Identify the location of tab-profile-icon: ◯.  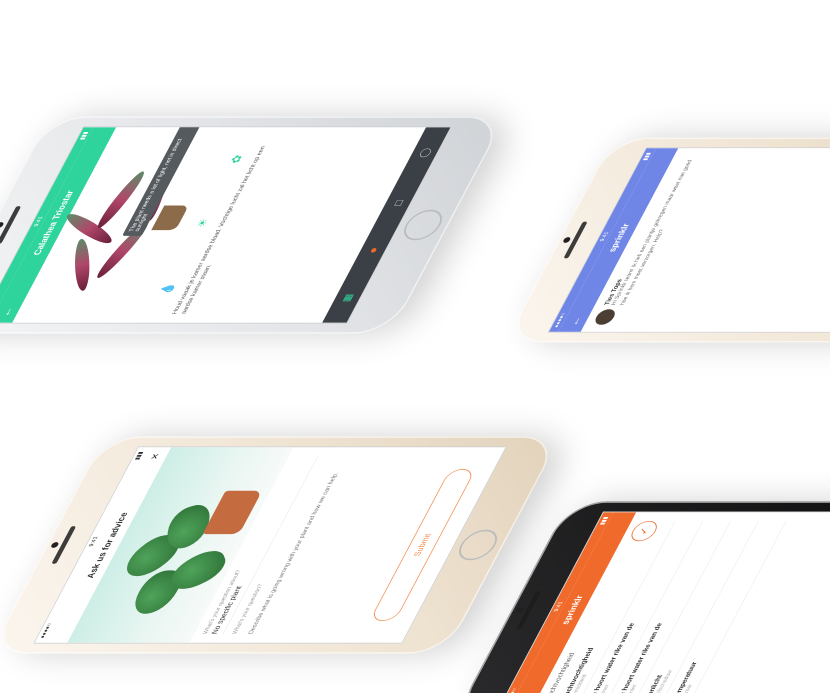
(424, 153).